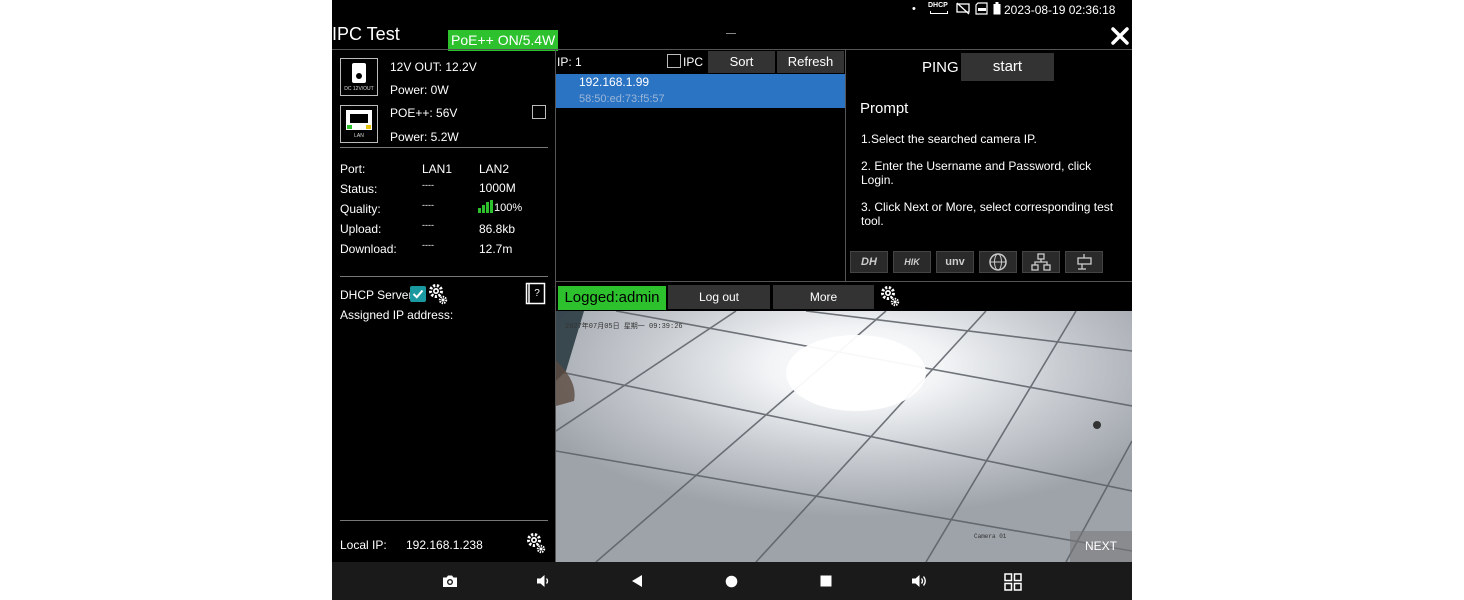 The image size is (1464, 600). Describe the element at coordinates (444, 276) in the screenshot. I see `ports-divider` at that location.